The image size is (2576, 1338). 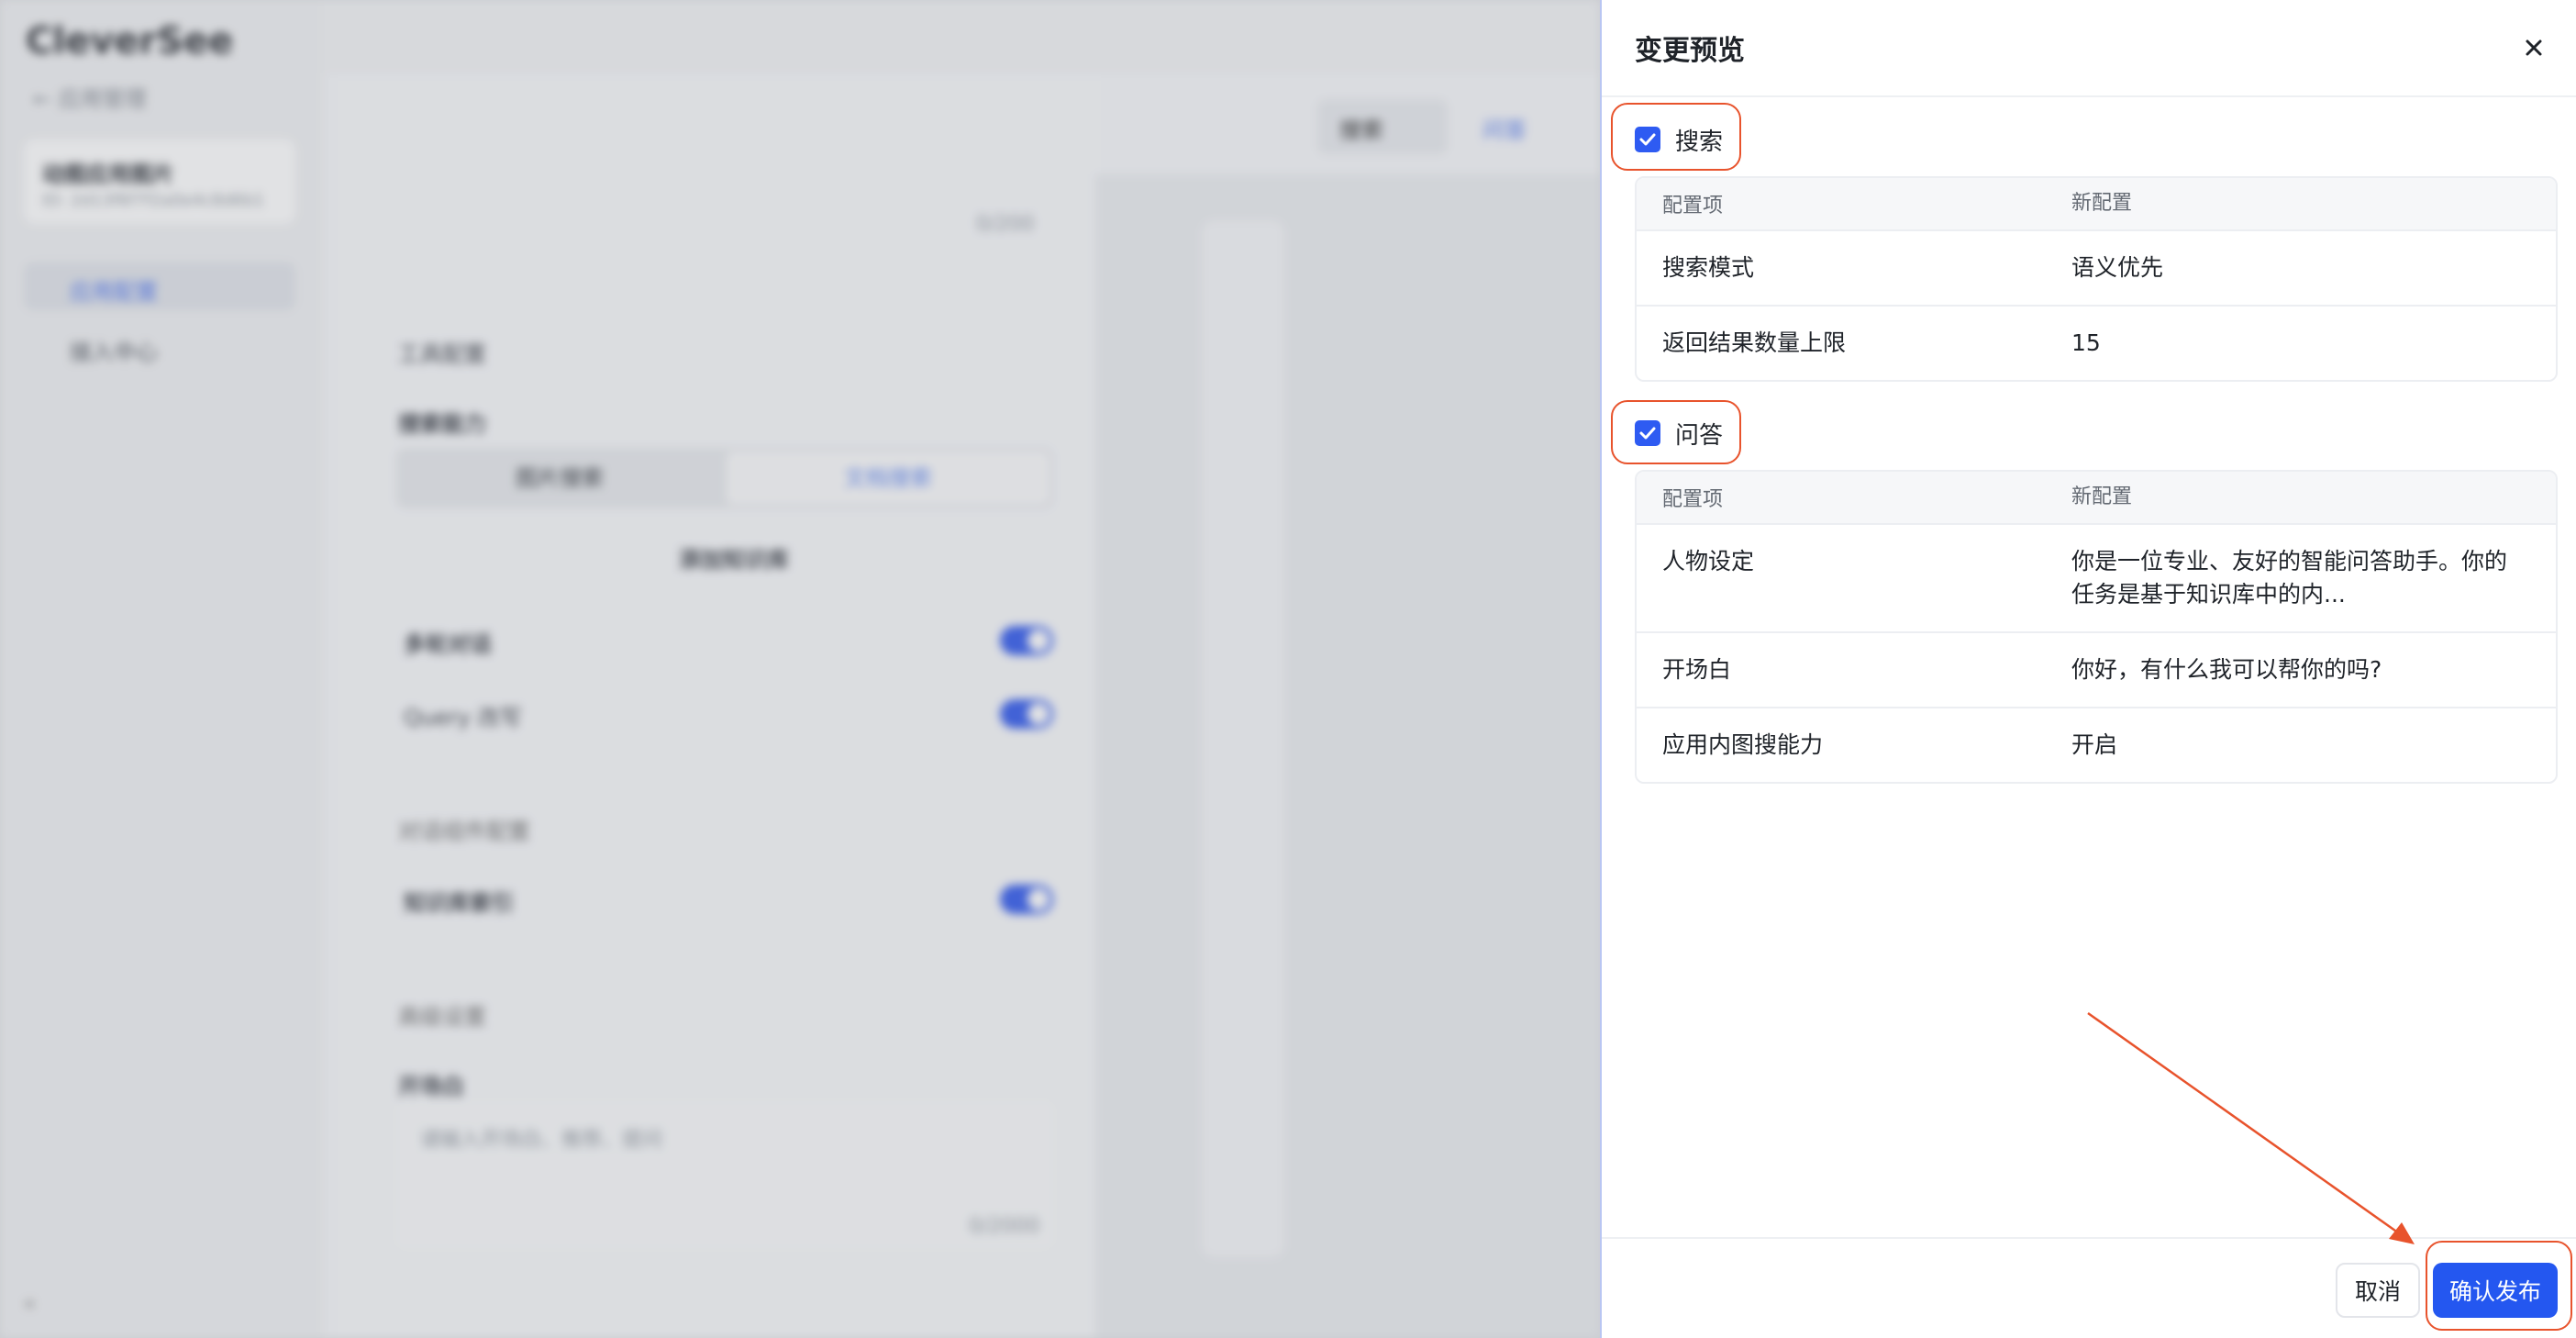 I want to click on table-row: 搜索模式 语义优先, so click(x=2096, y=269).